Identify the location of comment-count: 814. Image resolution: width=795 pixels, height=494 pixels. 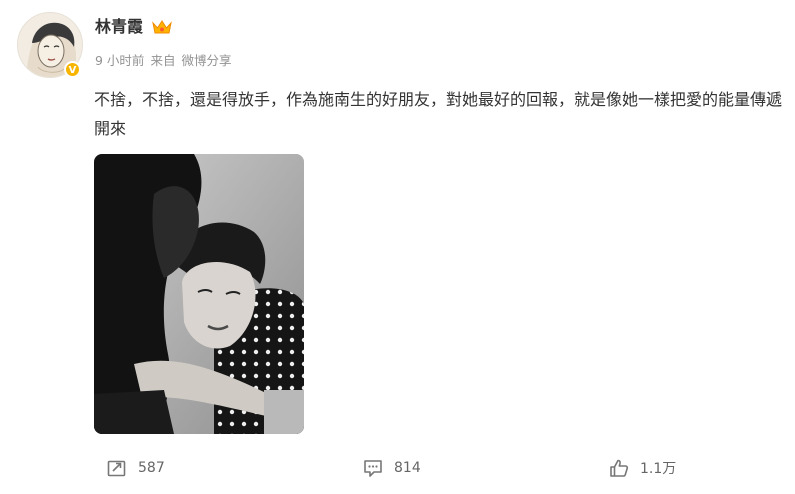
(407, 468).